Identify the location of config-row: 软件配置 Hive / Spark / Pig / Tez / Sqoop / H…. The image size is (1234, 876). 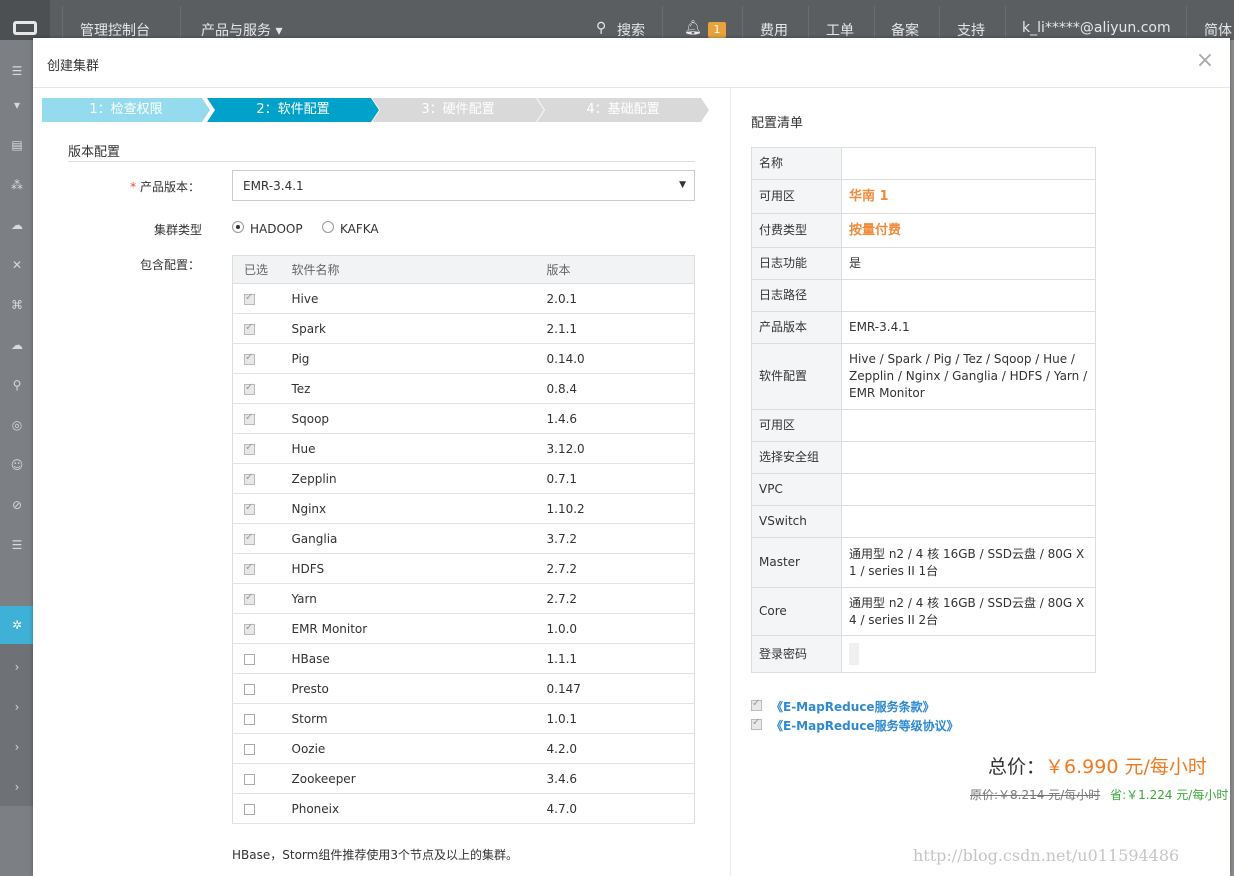
(923, 376).